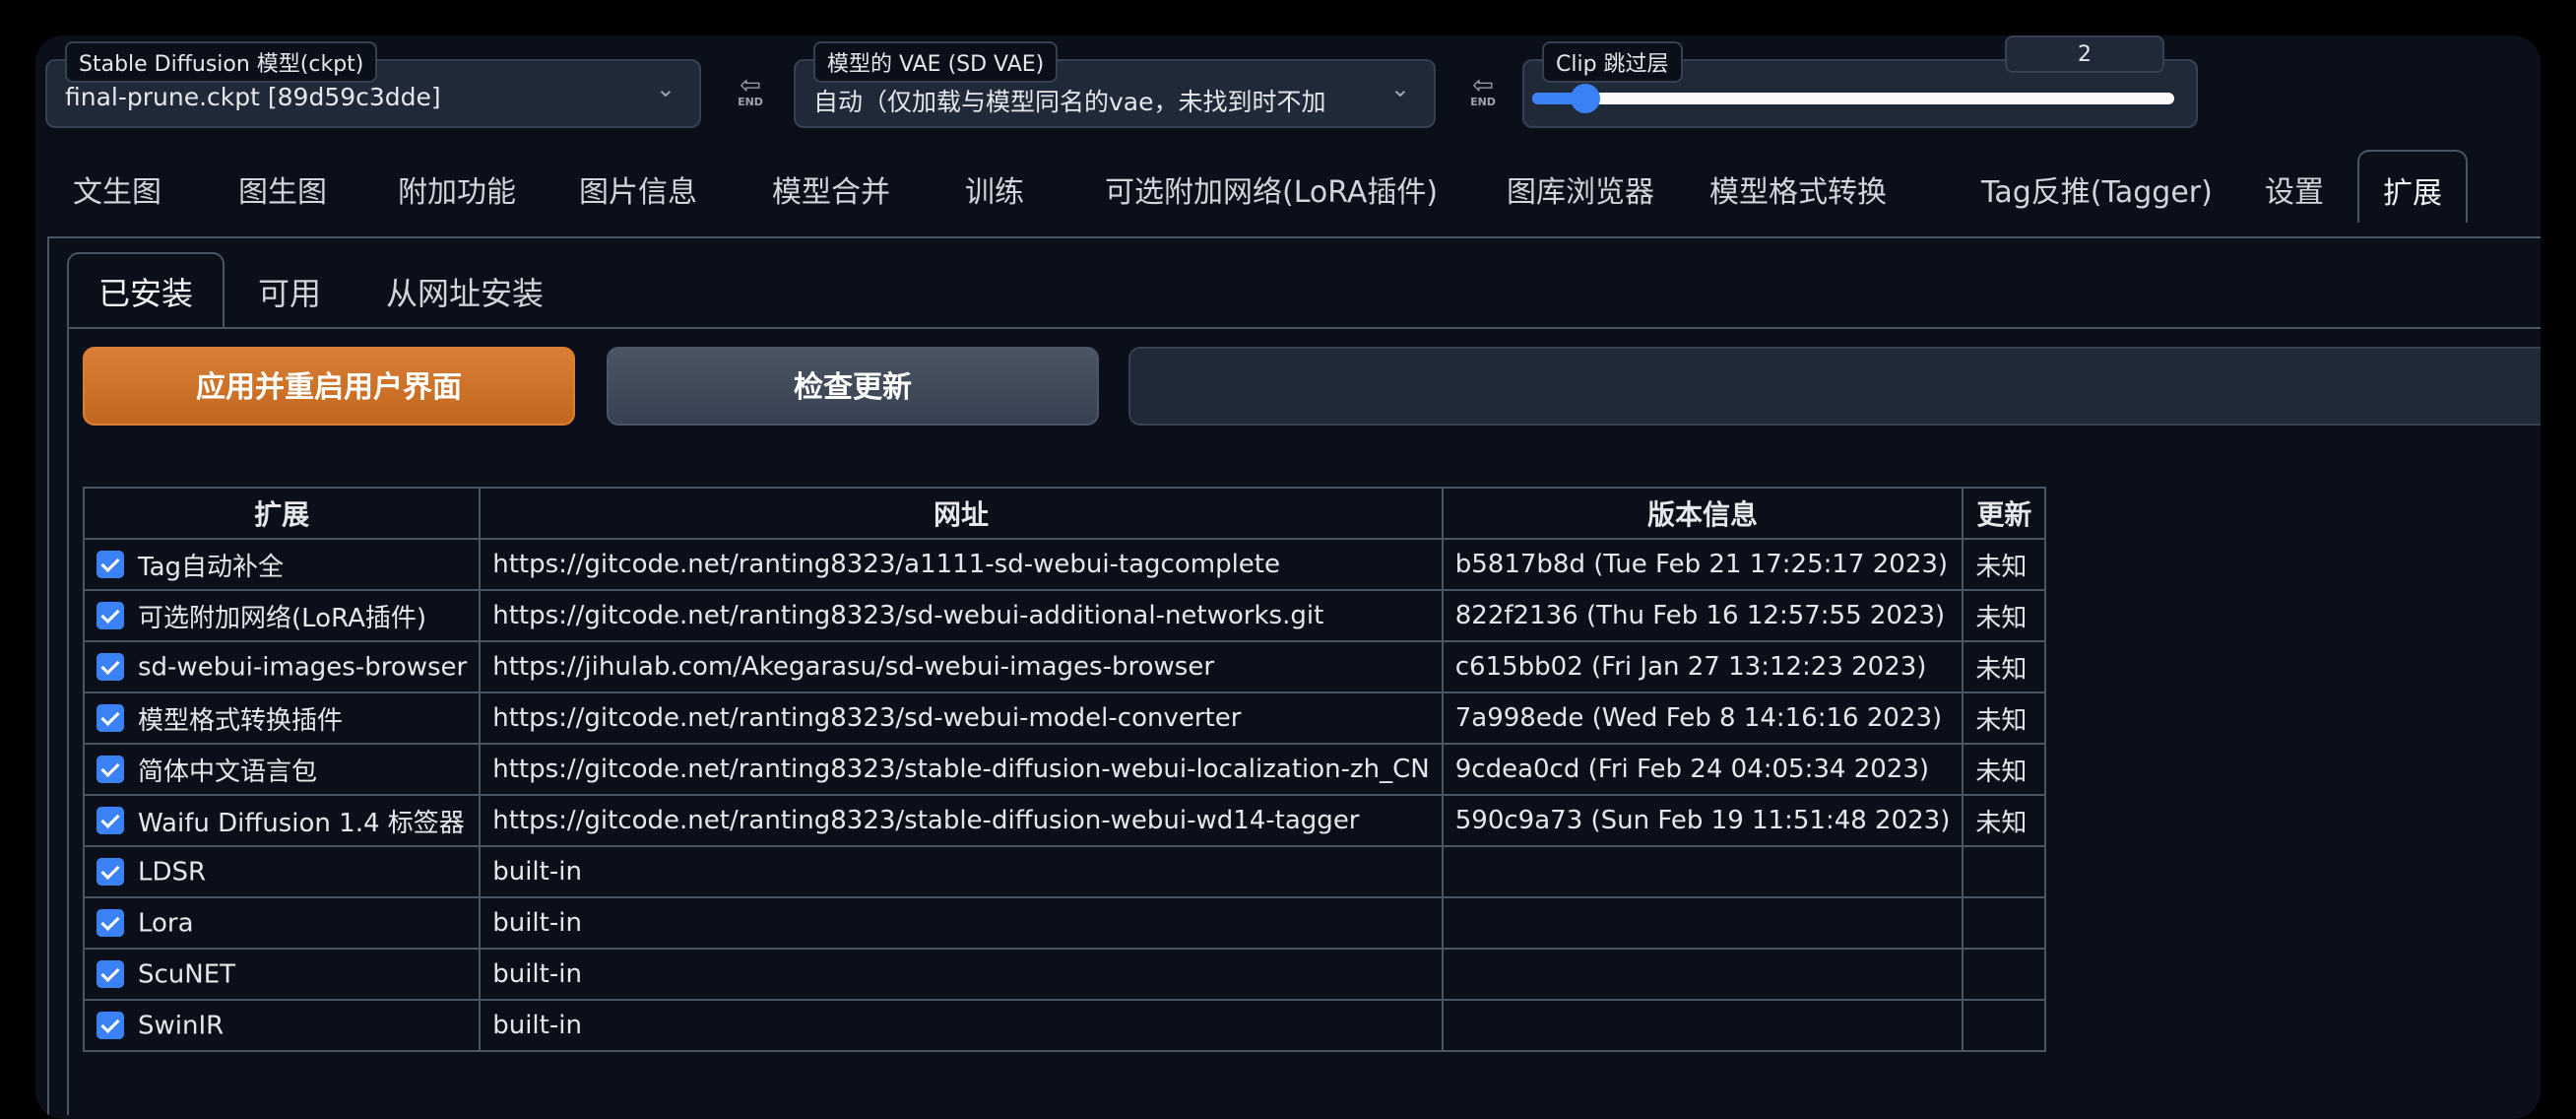 This screenshot has width=2576, height=1119. I want to click on version-cell: c615bb02 (Fri Jan 27 13:12:23 2023), so click(1702, 666).